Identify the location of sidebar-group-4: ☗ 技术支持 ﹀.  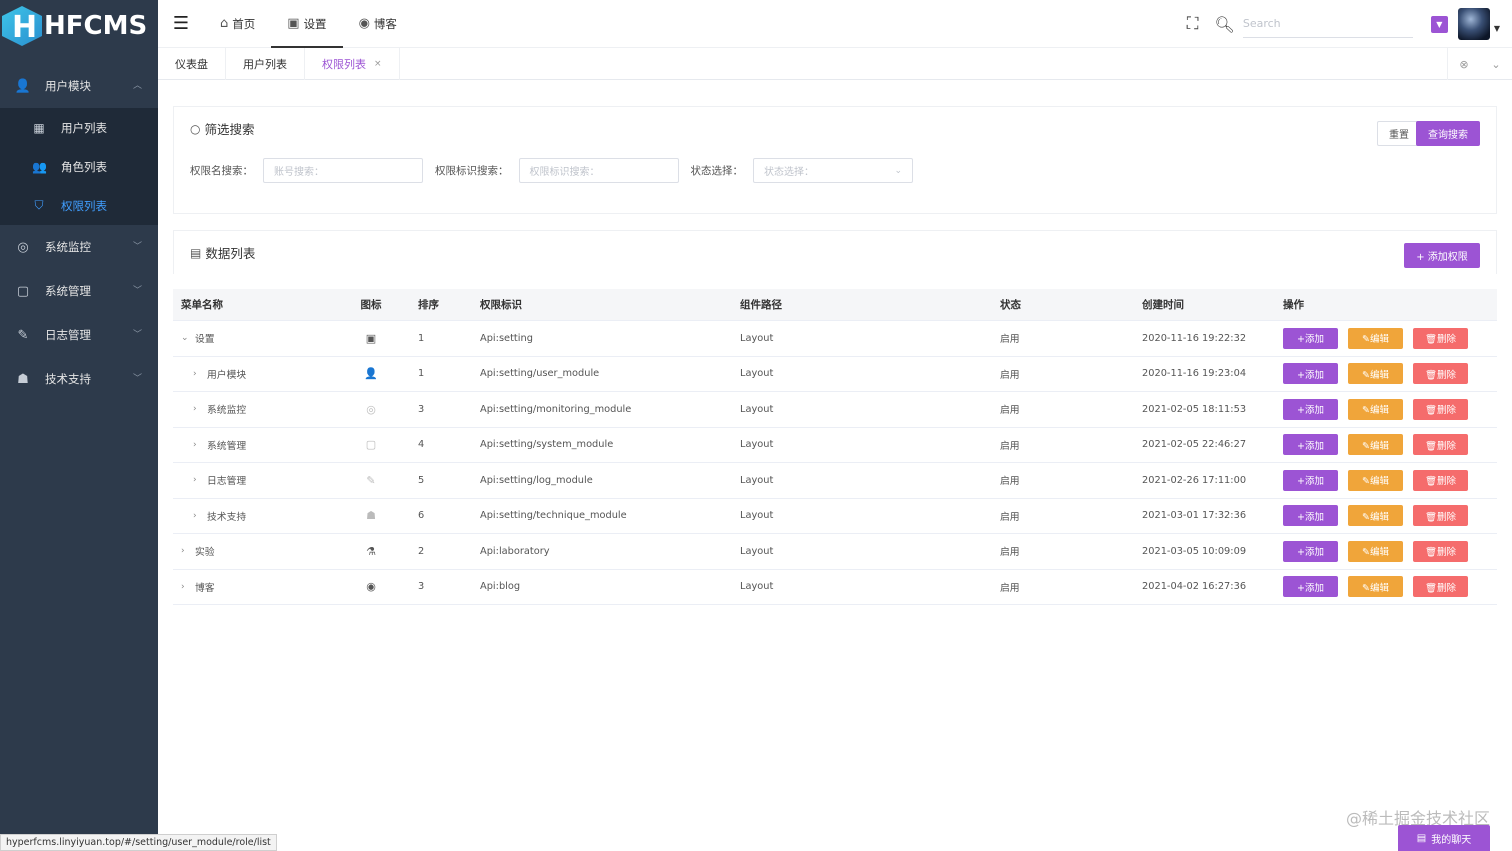
(79, 379).